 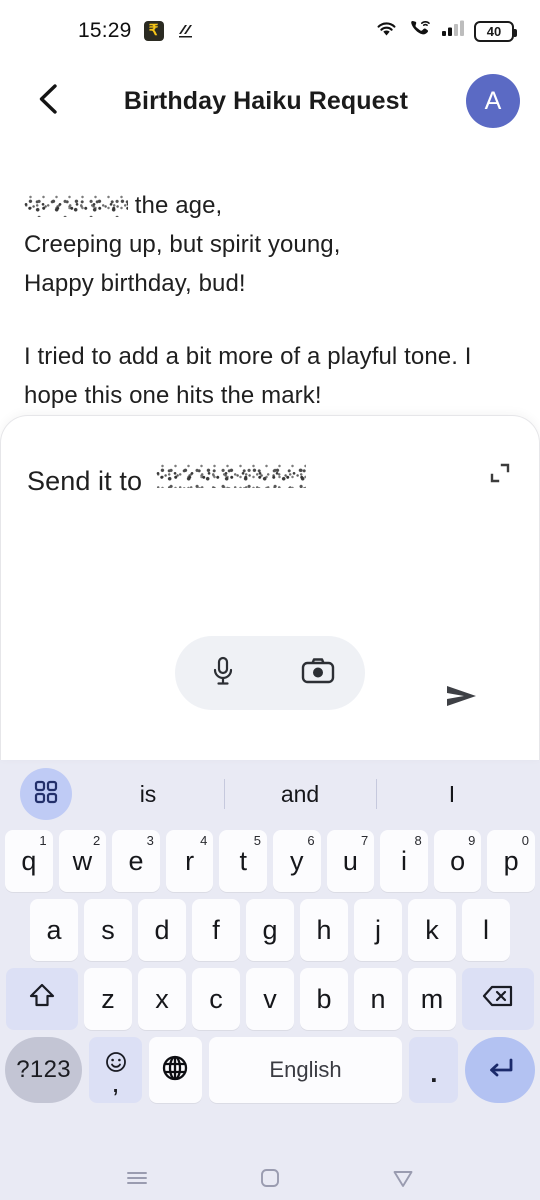 What do you see at coordinates (135, 283) in the screenshot?
I see `haiku-line-3: Happy birthday, bud!` at bounding box center [135, 283].